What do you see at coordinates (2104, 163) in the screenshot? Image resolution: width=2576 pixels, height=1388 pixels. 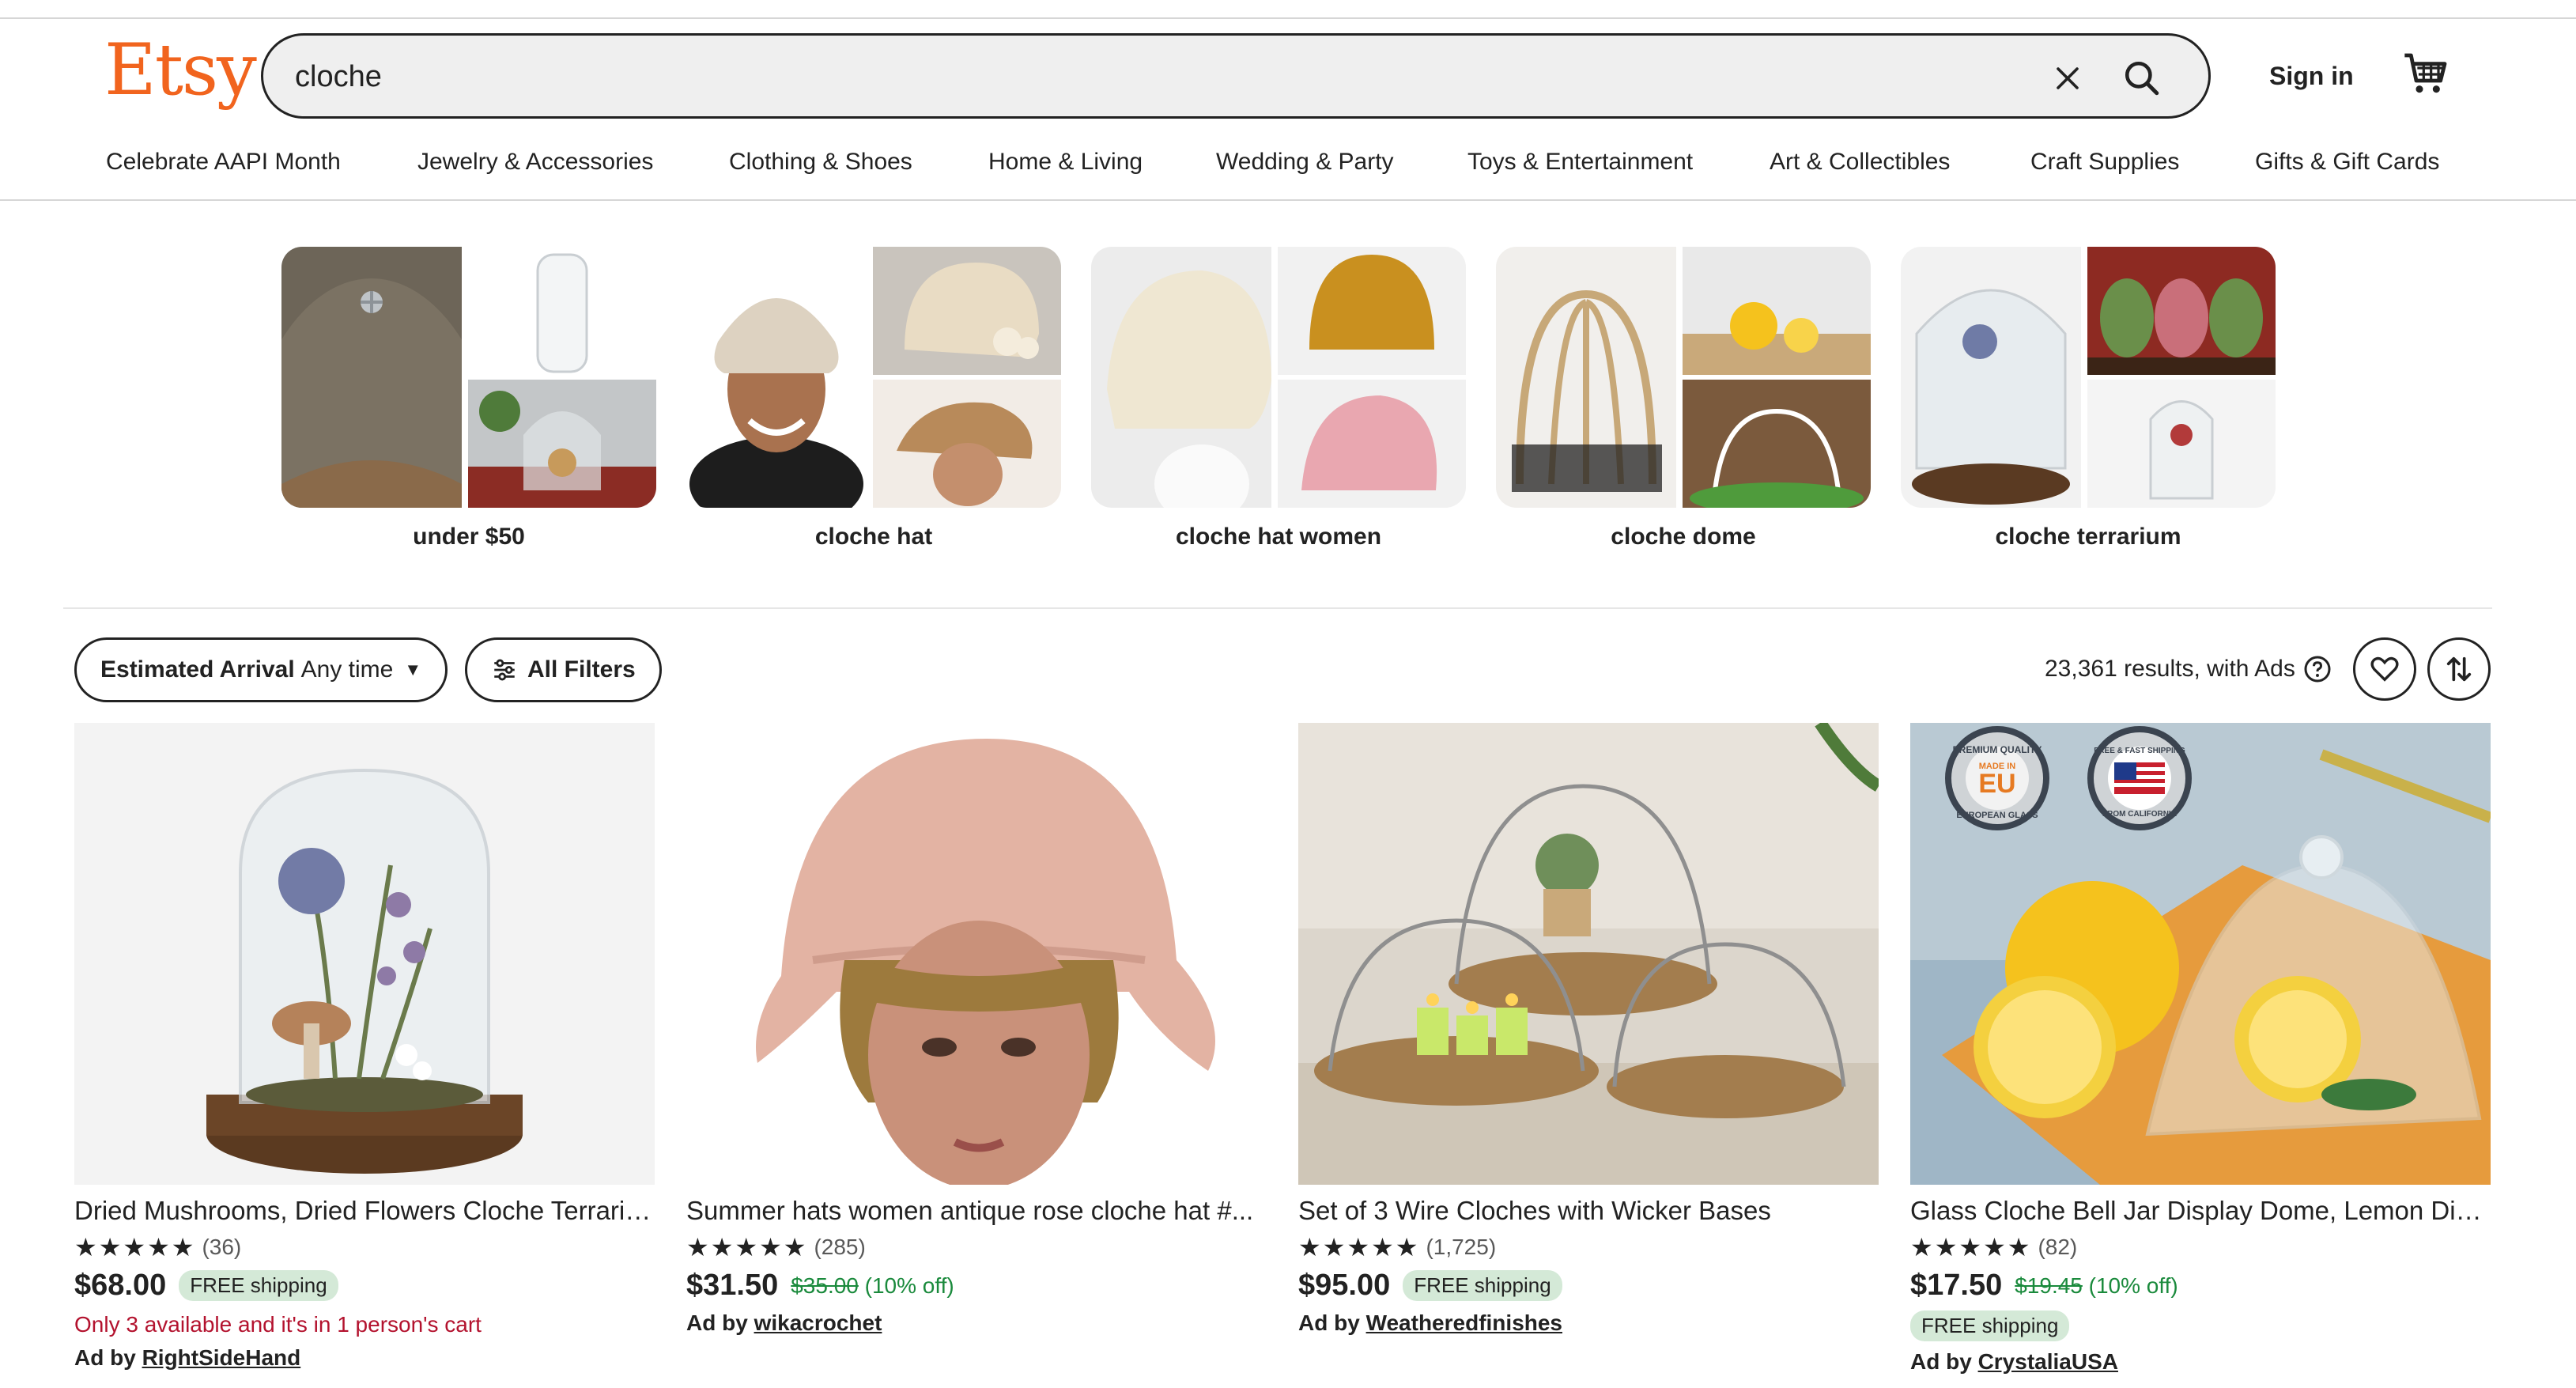 I see `category-craft: Craft Supplies` at bounding box center [2104, 163].